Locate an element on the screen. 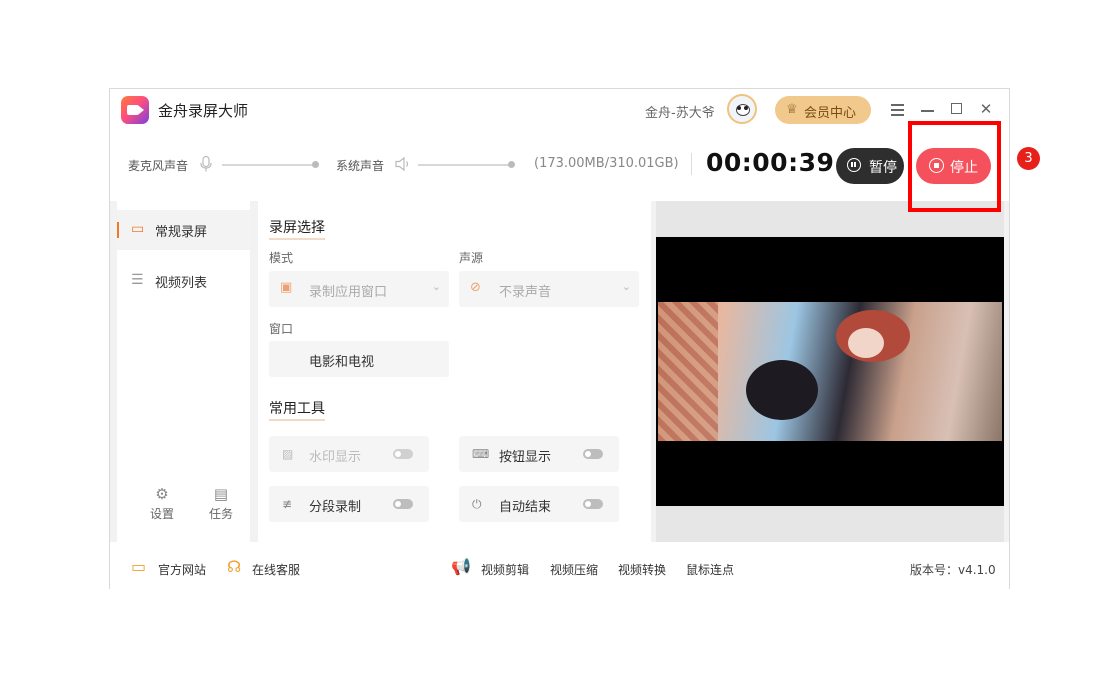 The width and height of the screenshot is (1110, 694). watermark-toggle-row: ▨ 水印显示 is located at coordinates (349, 454).